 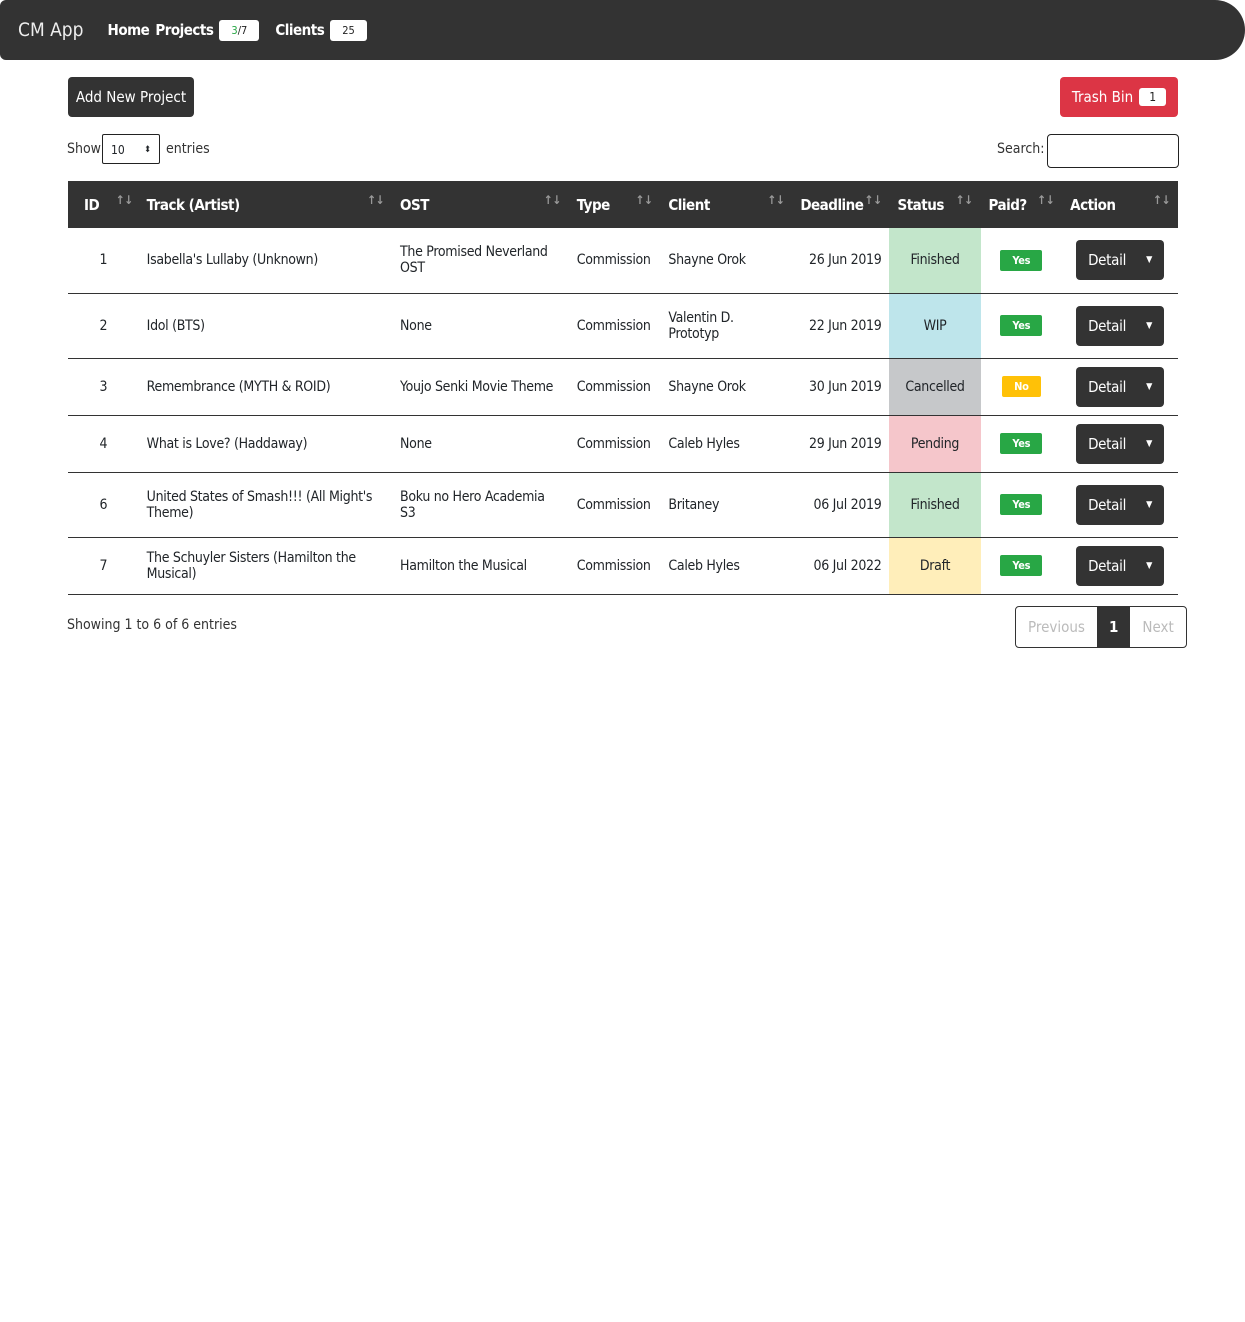 I want to click on cell-status: WIP, so click(x=935, y=326).